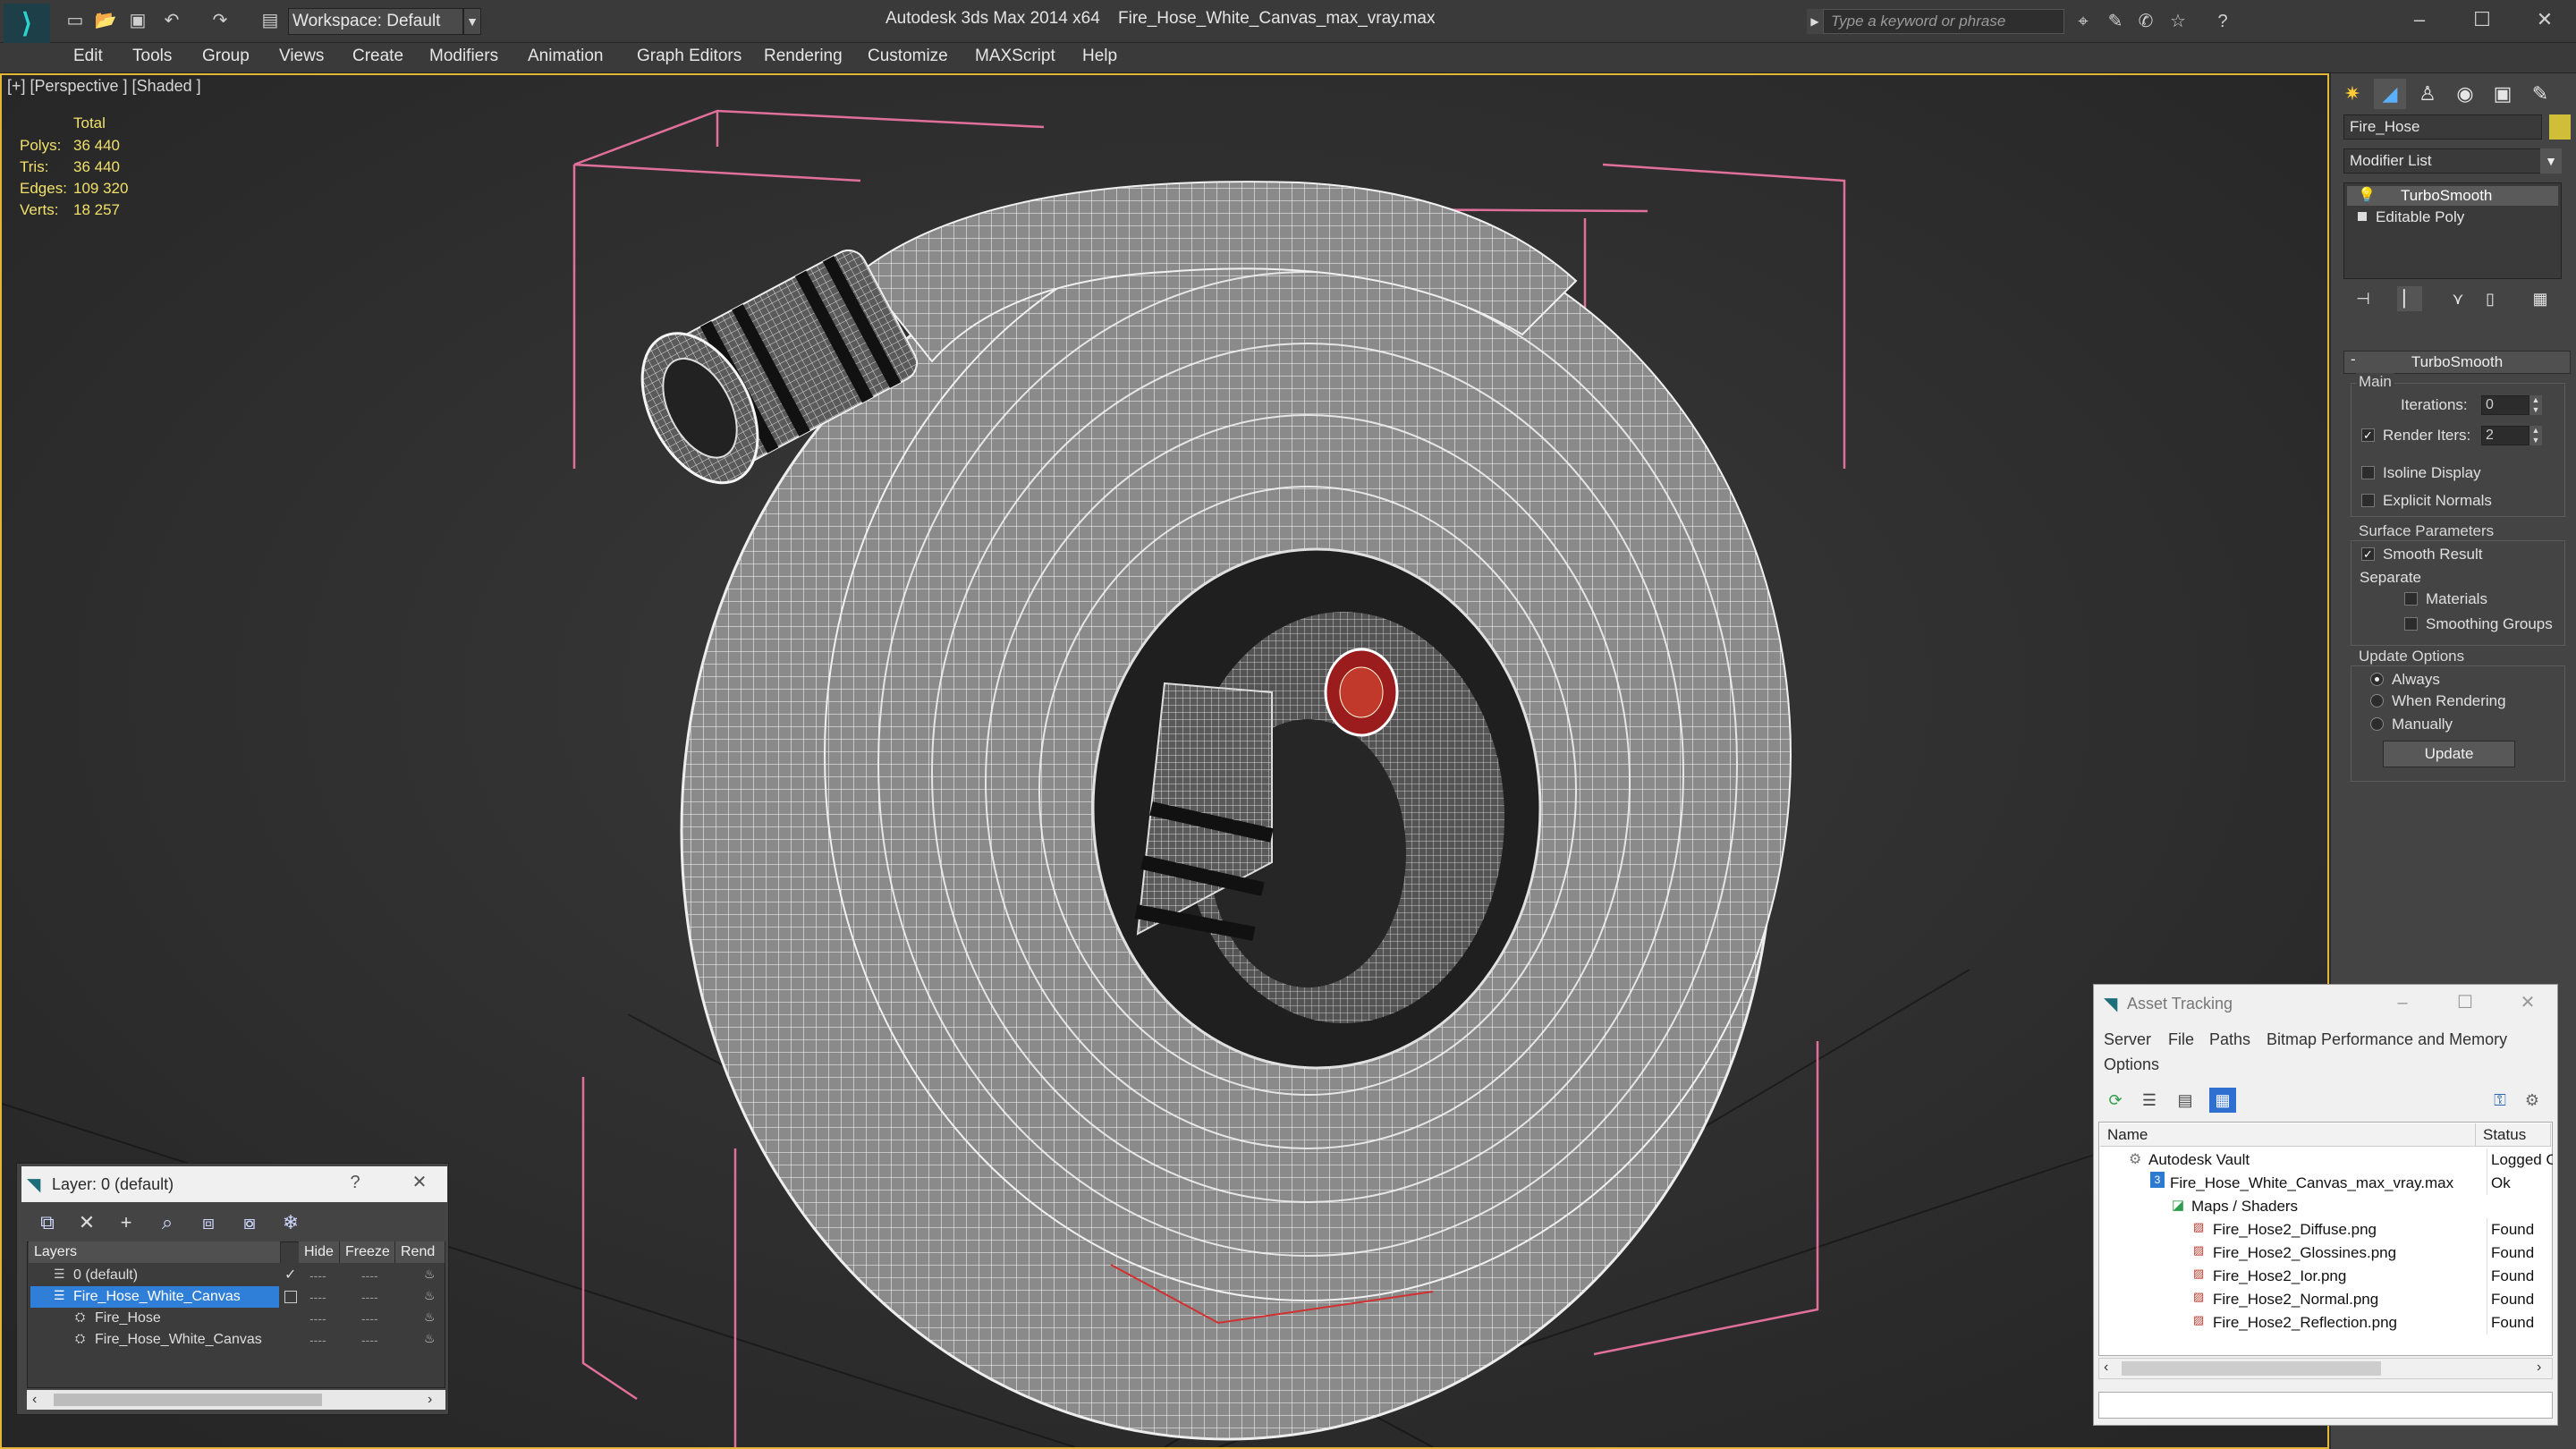 The height and width of the screenshot is (1449, 2576). What do you see at coordinates (2419, 20) in the screenshot?
I see `minimize-button: –` at bounding box center [2419, 20].